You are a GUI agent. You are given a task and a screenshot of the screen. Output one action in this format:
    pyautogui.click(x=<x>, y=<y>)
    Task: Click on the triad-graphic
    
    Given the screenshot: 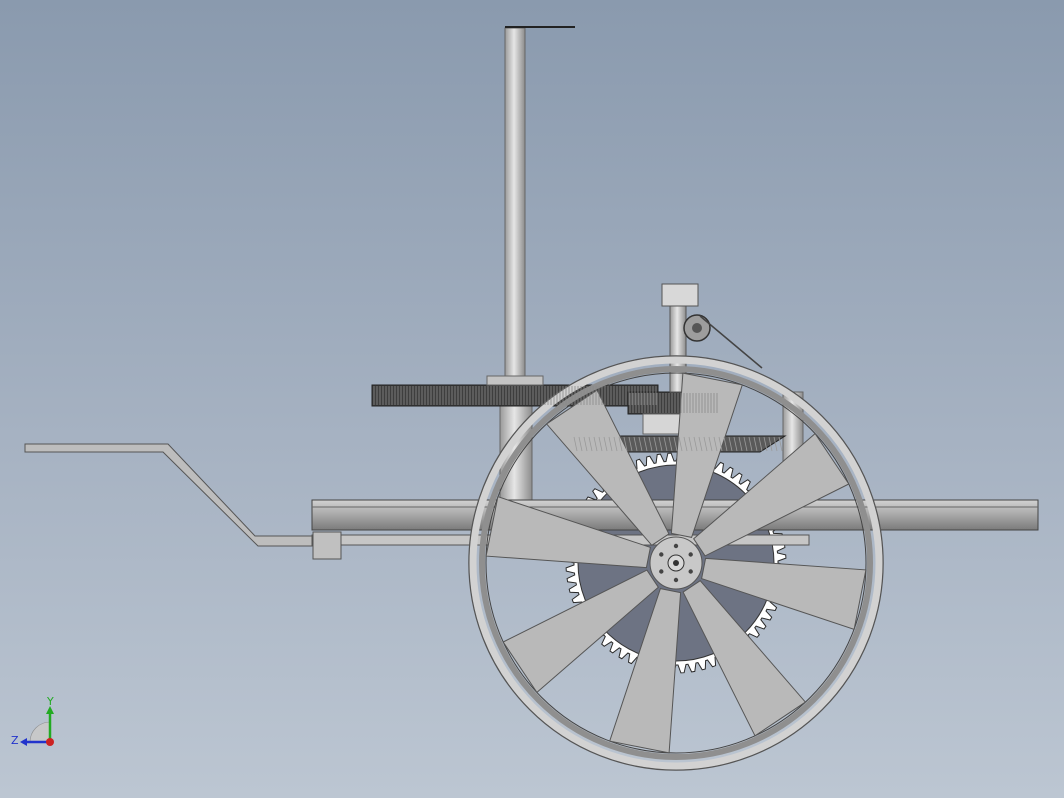 What is the action you would take?
    pyautogui.click(x=37, y=726)
    